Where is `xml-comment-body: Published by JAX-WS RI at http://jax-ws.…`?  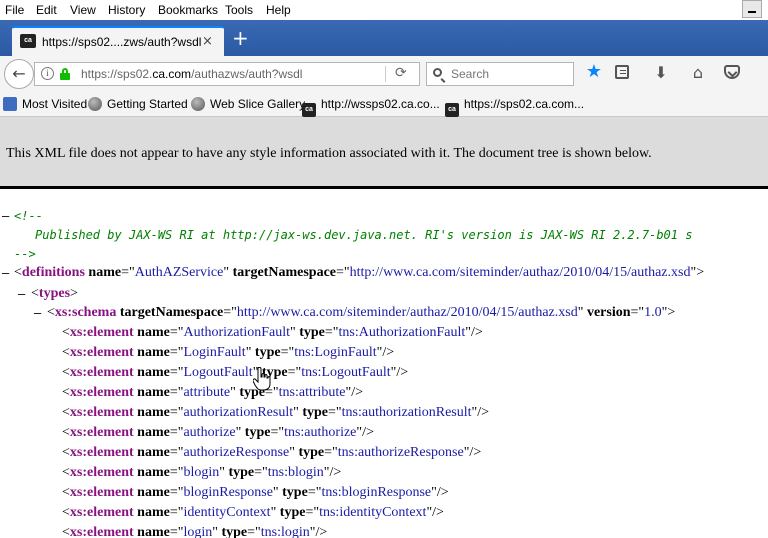 xml-comment-body: Published by JAX-WS RI at http://jax-ws.… is located at coordinates (364, 235).